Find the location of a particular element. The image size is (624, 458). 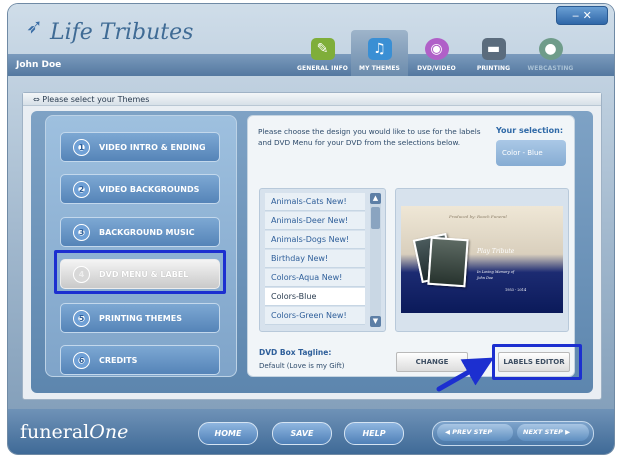

help-button: HELP is located at coordinates (374, 433).